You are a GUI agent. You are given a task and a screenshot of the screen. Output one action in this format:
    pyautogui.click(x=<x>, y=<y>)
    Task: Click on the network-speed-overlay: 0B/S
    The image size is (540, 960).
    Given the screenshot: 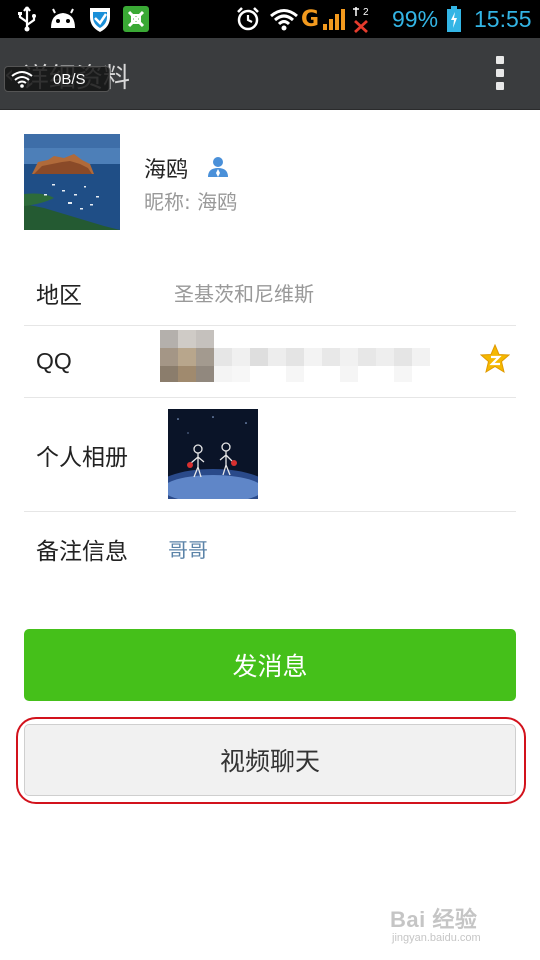 What is the action you would take?
    pyautogui.click(x=57, y=79)
    